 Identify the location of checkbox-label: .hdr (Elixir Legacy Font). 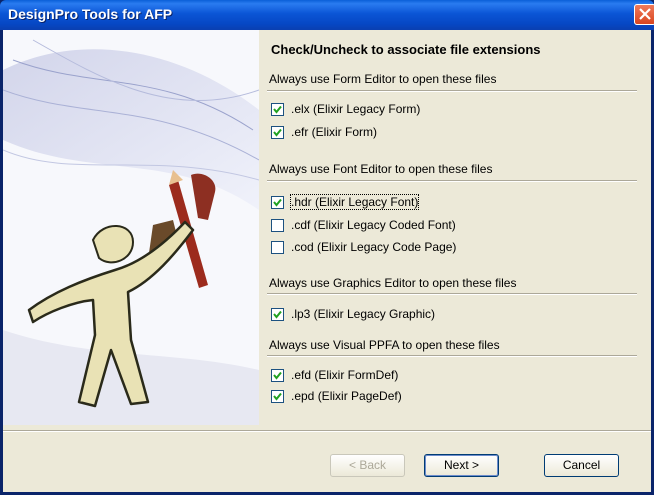
(354, 202).